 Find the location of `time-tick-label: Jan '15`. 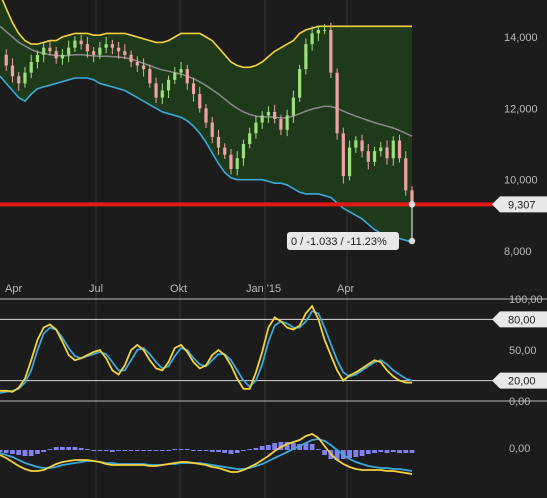

time-tick-label: Jan '15 is located at coordinates (263, 289).